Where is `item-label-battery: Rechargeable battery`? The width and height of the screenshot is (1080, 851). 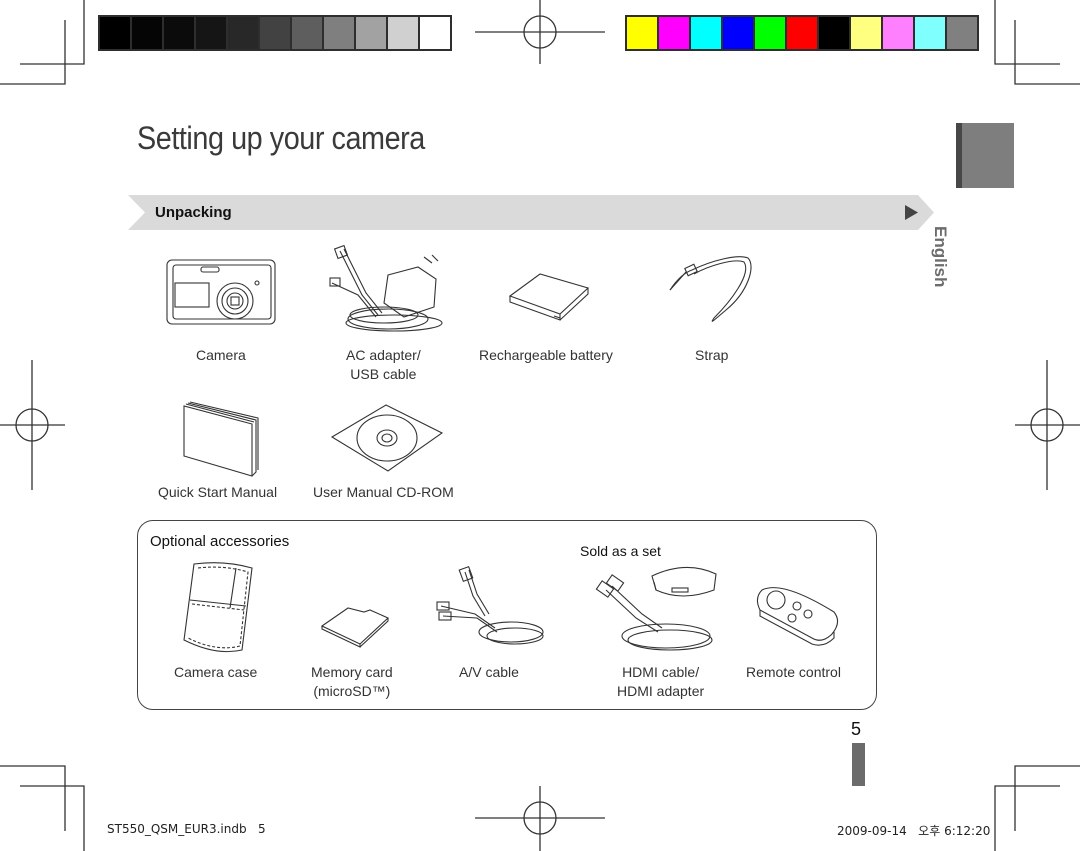
item-label-battery: Rechargeable battery is located at coordinates (546, 355).